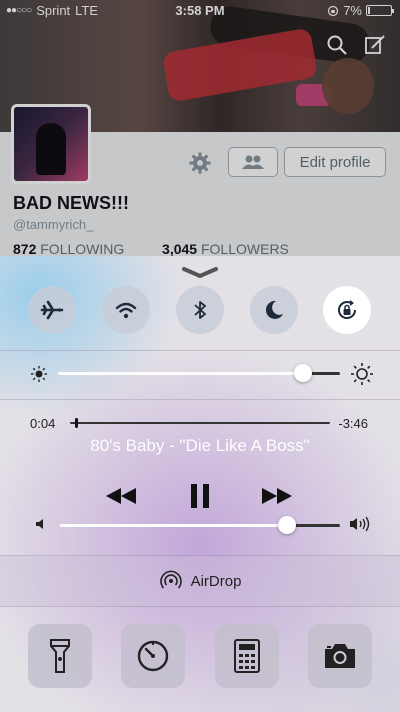 The height and width of the screenshot is (712, 400). What do you see at coordinates (362, 374) in the screenshot?
I see `brightness-high-icon` at bounding box center [362, 374].